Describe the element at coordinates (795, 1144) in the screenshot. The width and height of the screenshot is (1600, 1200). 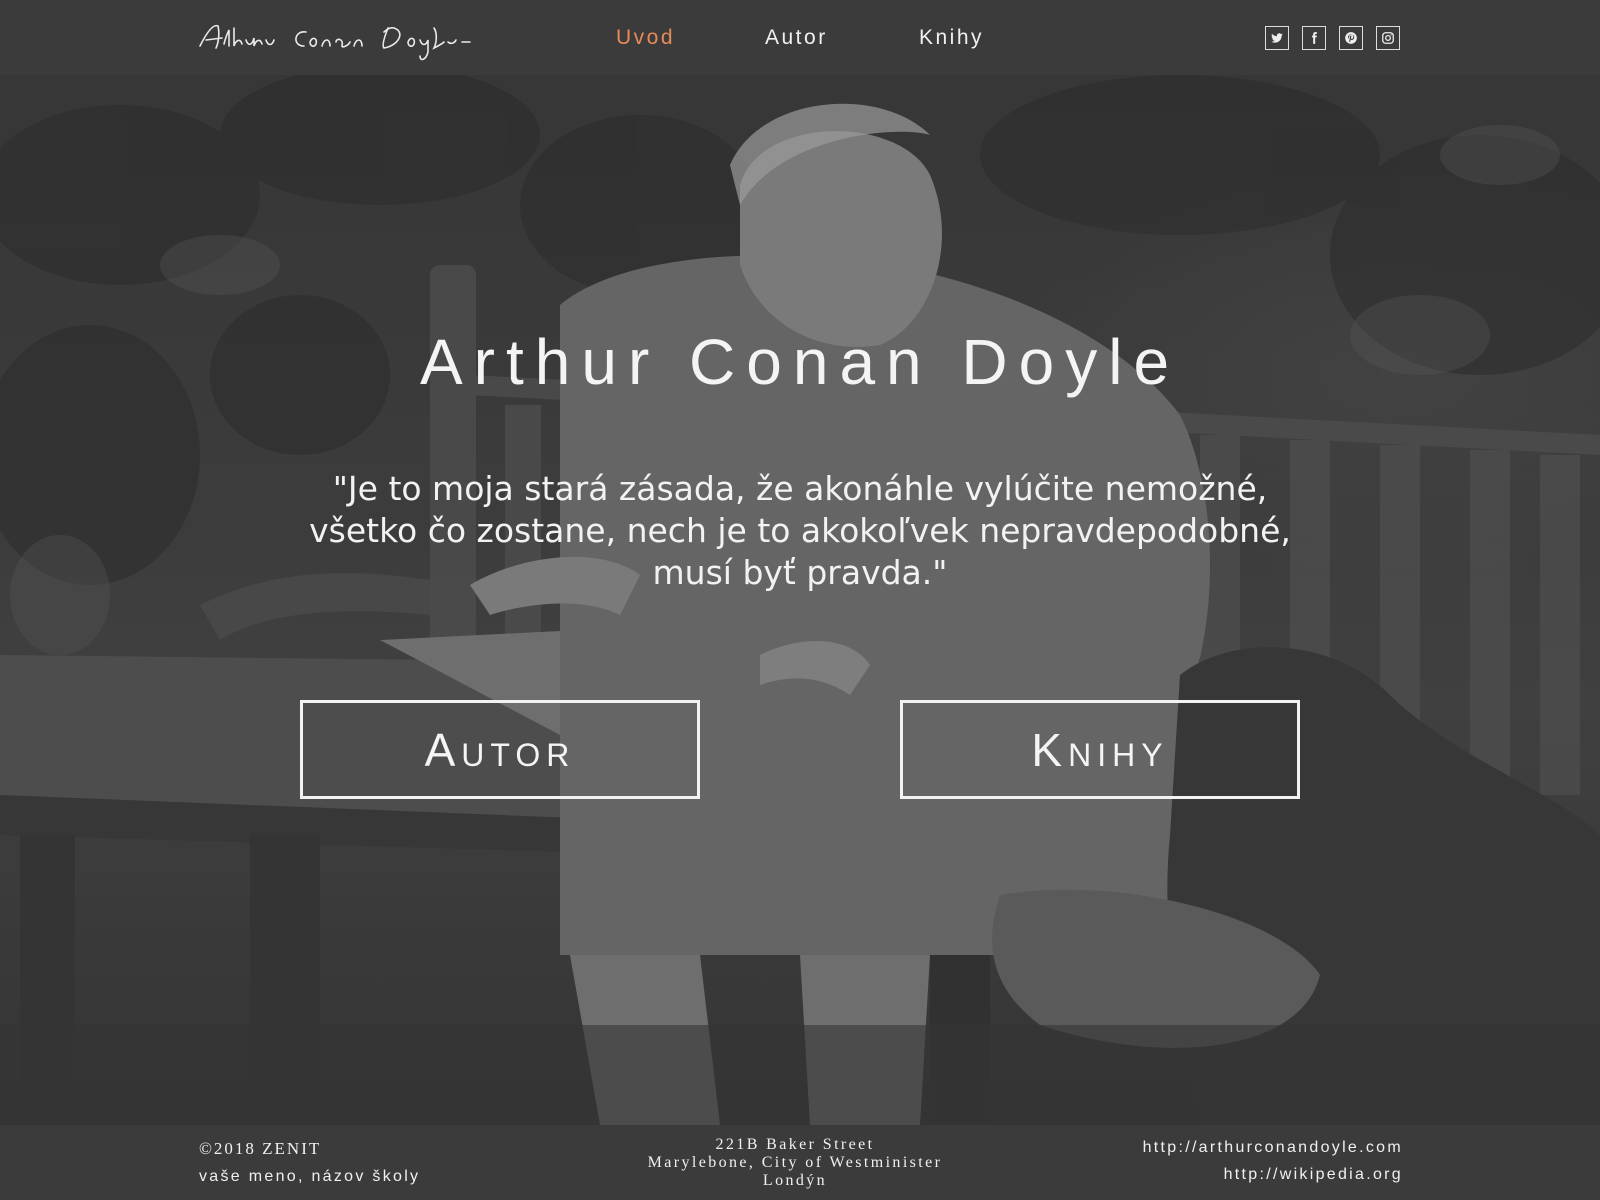
I see `address-line: 221B Baker Street` at that location.